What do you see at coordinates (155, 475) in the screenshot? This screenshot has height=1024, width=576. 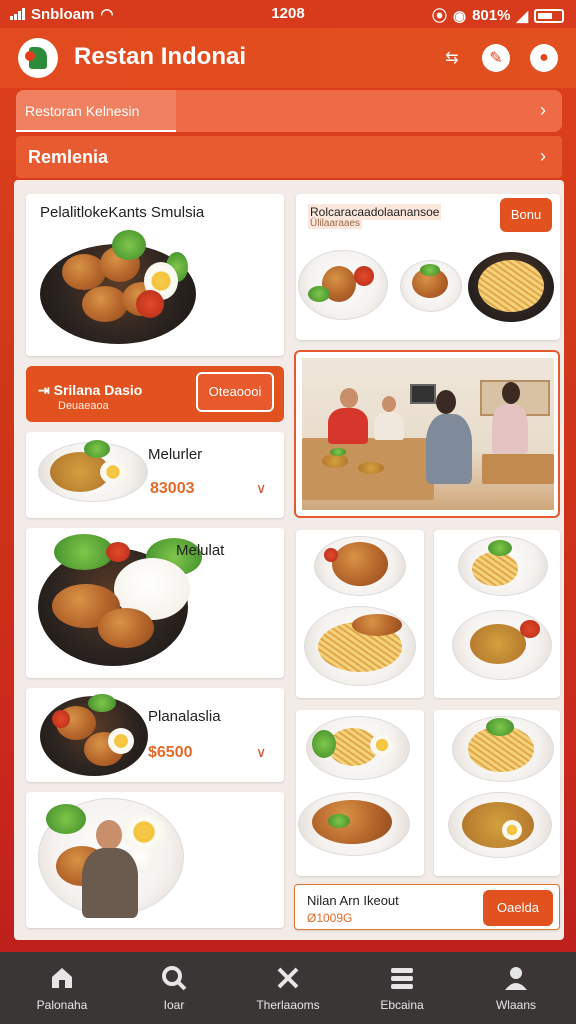 I see `menu-item-card: Melurler 83003 ∨` at bounding box center [155, 475].